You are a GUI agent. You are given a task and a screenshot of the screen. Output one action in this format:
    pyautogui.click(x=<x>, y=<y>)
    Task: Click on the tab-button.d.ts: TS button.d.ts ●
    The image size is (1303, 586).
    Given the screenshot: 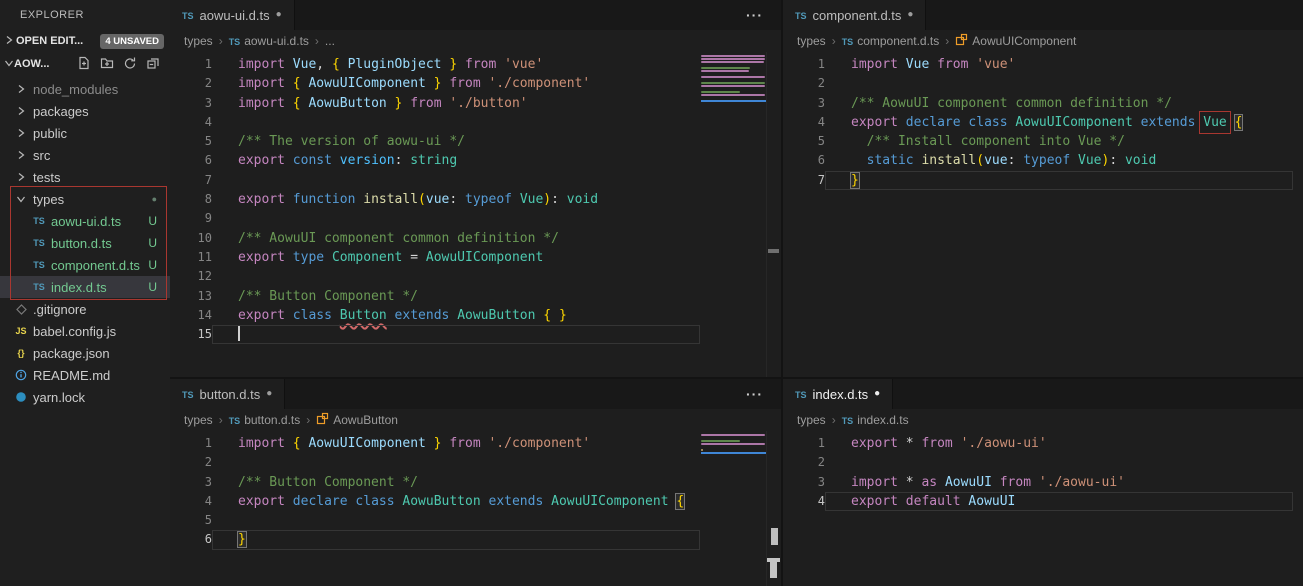 What is the action you would take?
    pyautogui.click(x=228, y=394)
    